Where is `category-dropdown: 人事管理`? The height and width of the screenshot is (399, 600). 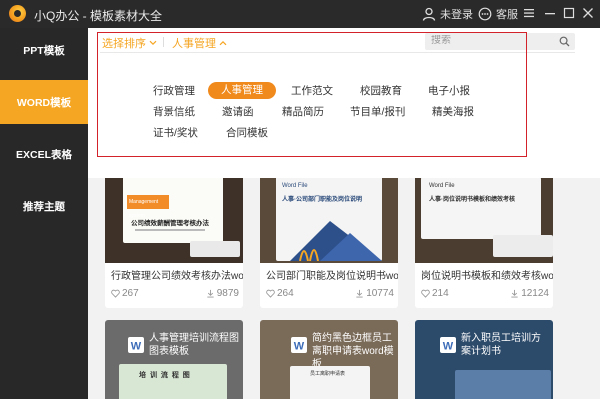
category-dropdown: 人事管理 is located at coordinates (199, 43).